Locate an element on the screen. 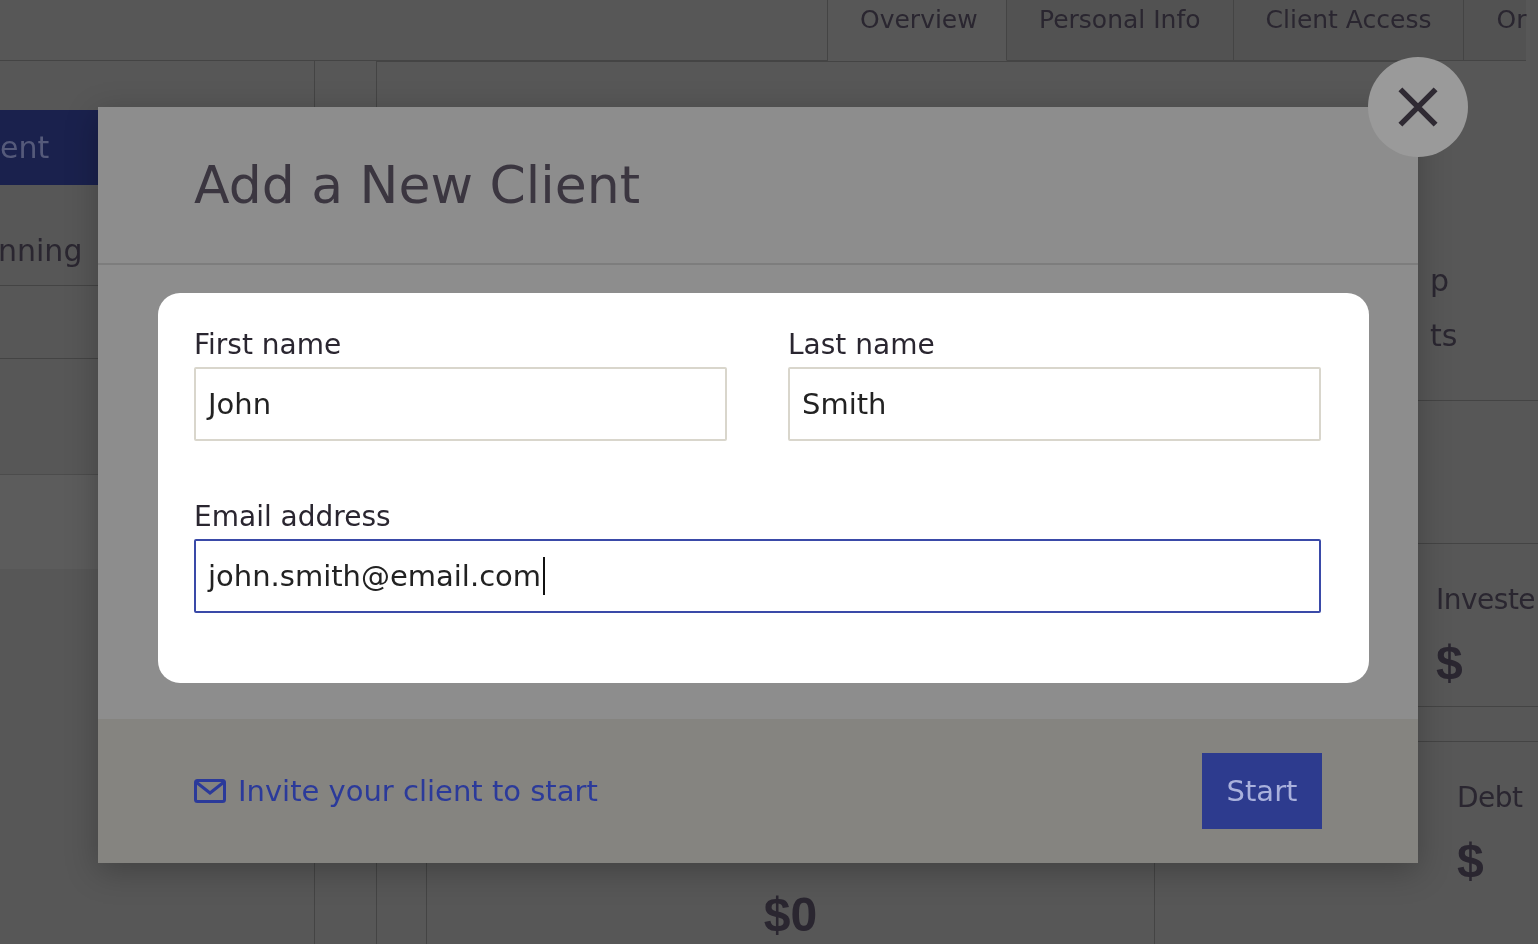 Image resolution: width=1538 pixels, height=944 pixels. input-field: john.smith@email.com is located at coordinates (757, 576).